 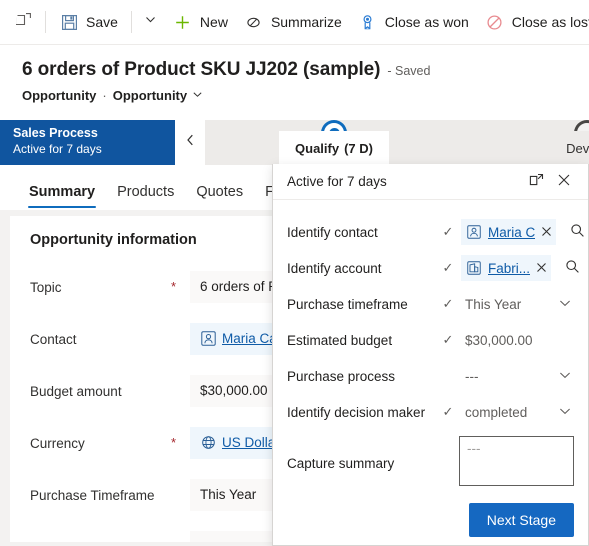 I want to click on plus-icon, so click(x=183, y=22).